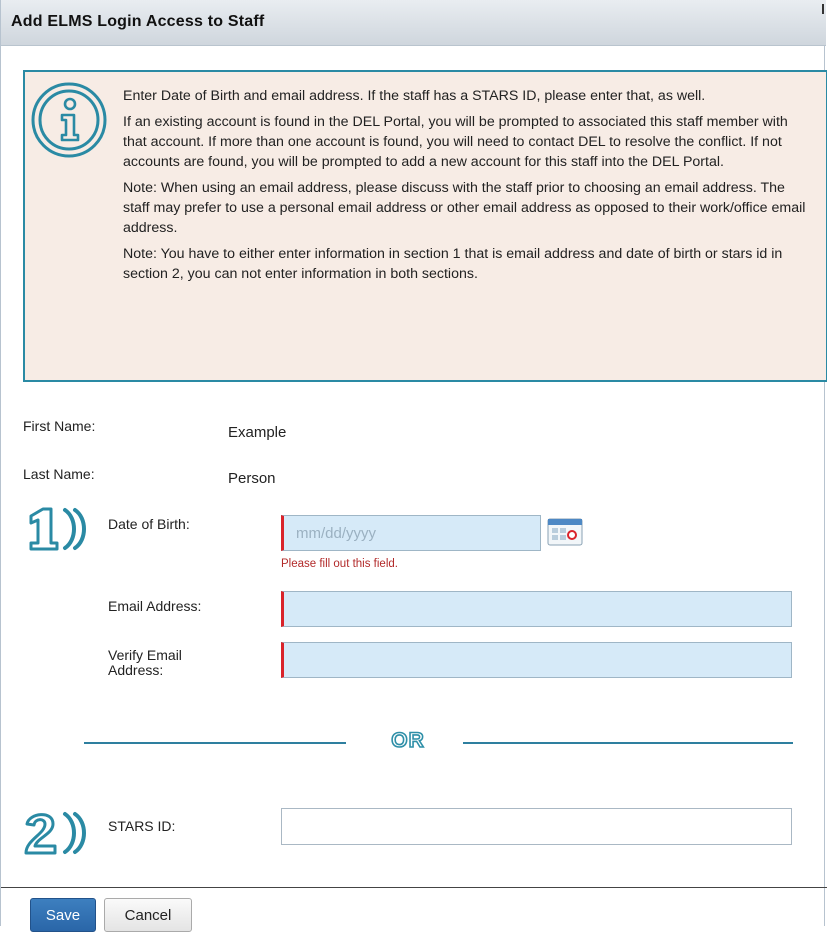 This screenshot has width=827, height=932. Describe the element at coordinates (823, 9) in the screenshot. I see `titlebar-marker` at that location.